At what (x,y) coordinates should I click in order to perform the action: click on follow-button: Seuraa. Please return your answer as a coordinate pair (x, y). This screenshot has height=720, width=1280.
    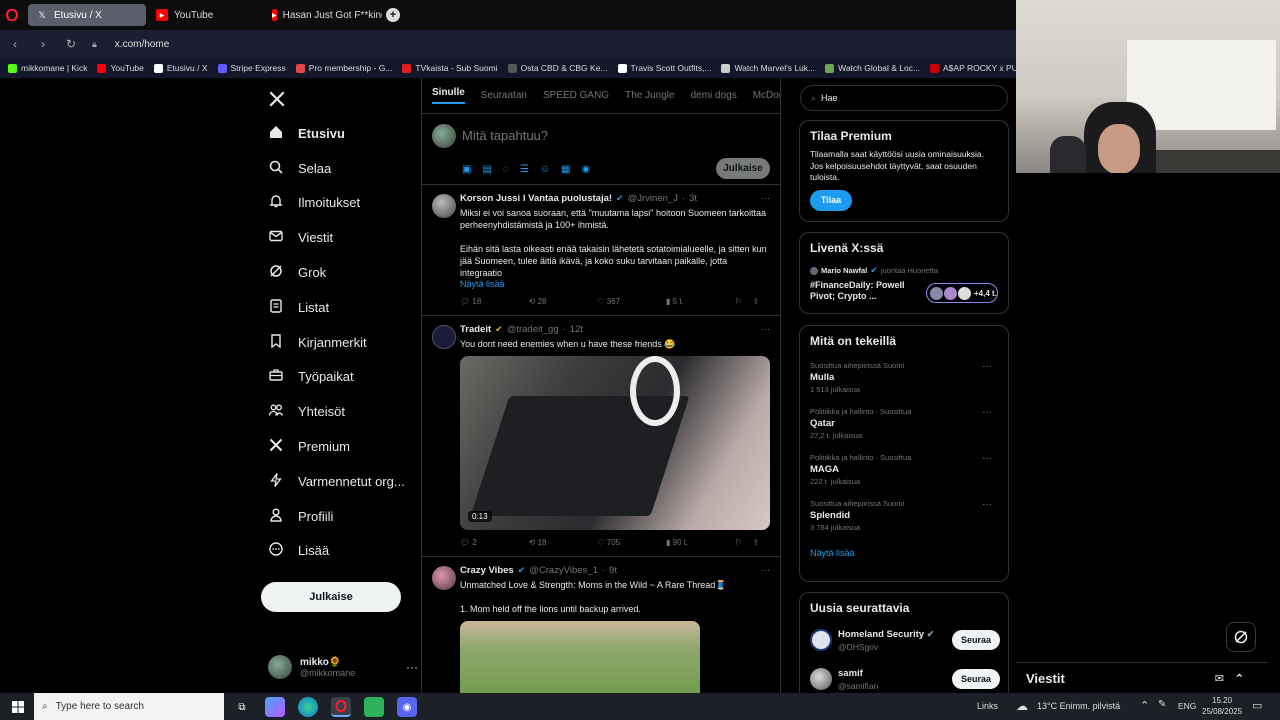
    Looking at the image, I should click on (976, 640).